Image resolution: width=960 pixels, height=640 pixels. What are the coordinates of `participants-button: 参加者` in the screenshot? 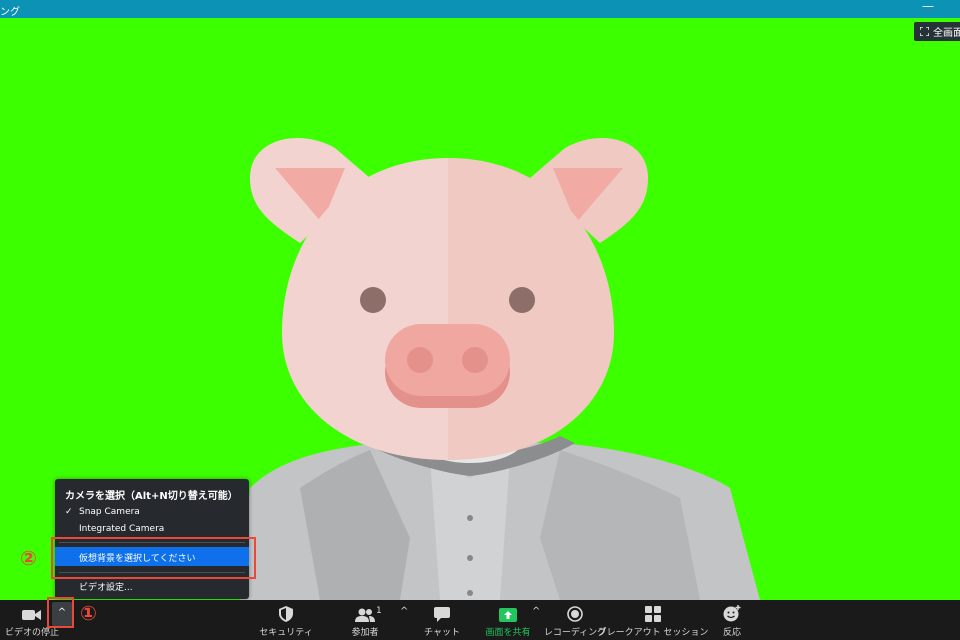 It's located at (365, 620).